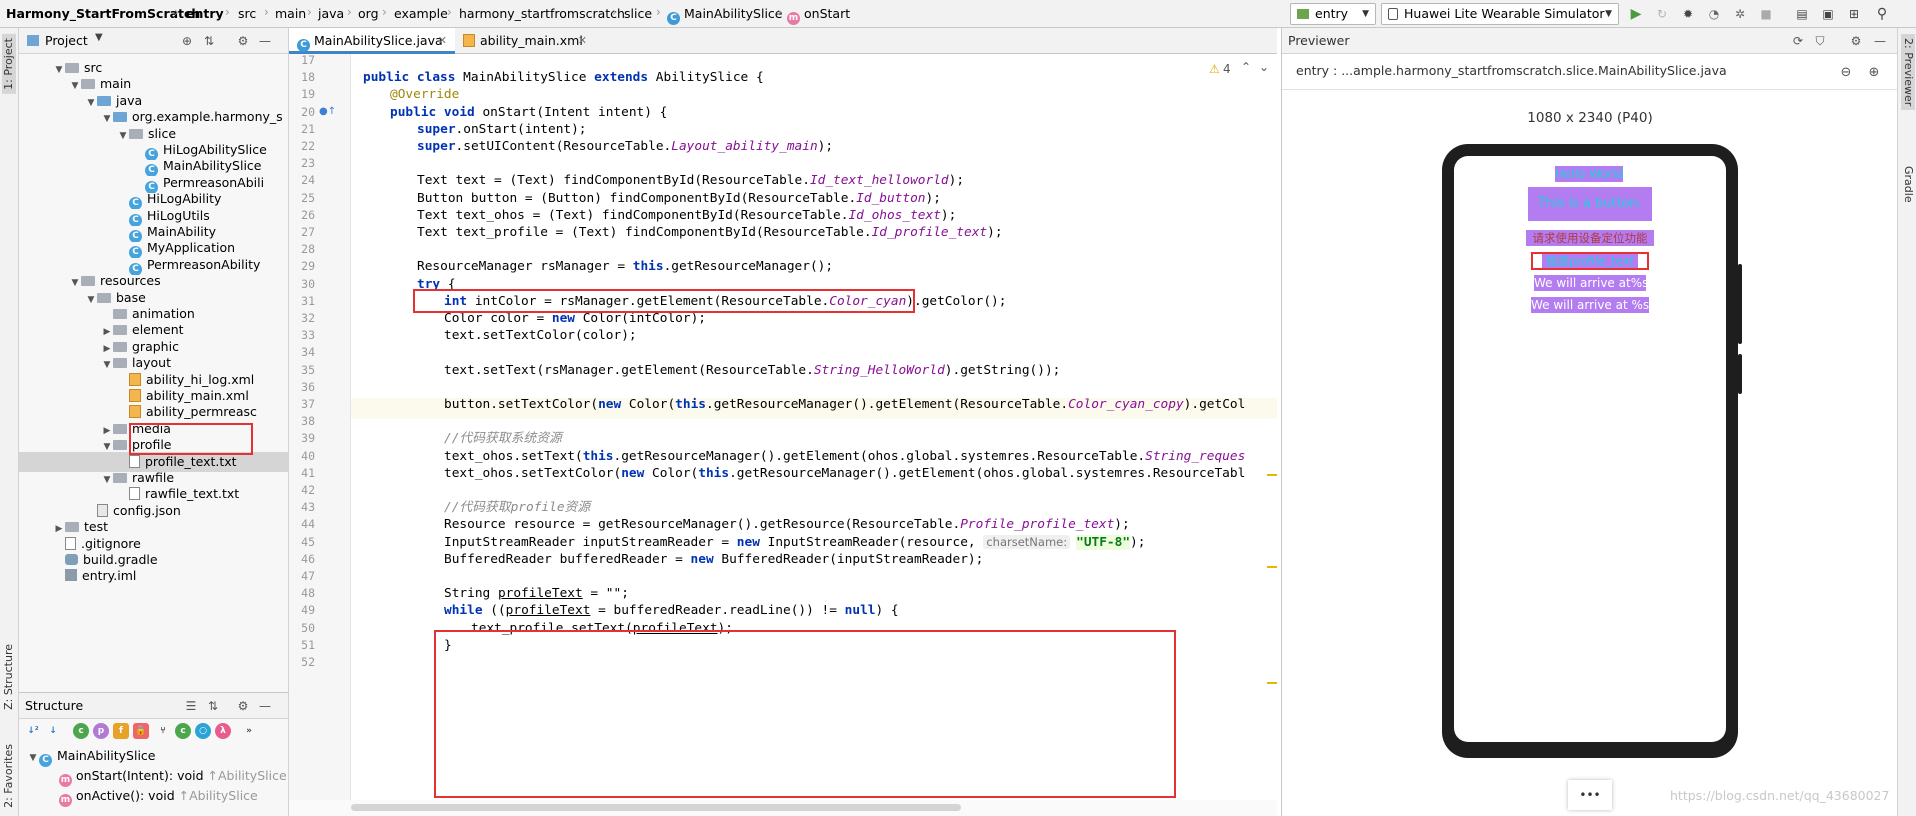 This screenshot has width=1916, height=816. I want to click on horizontal-scrollbar, so click(783, 808).